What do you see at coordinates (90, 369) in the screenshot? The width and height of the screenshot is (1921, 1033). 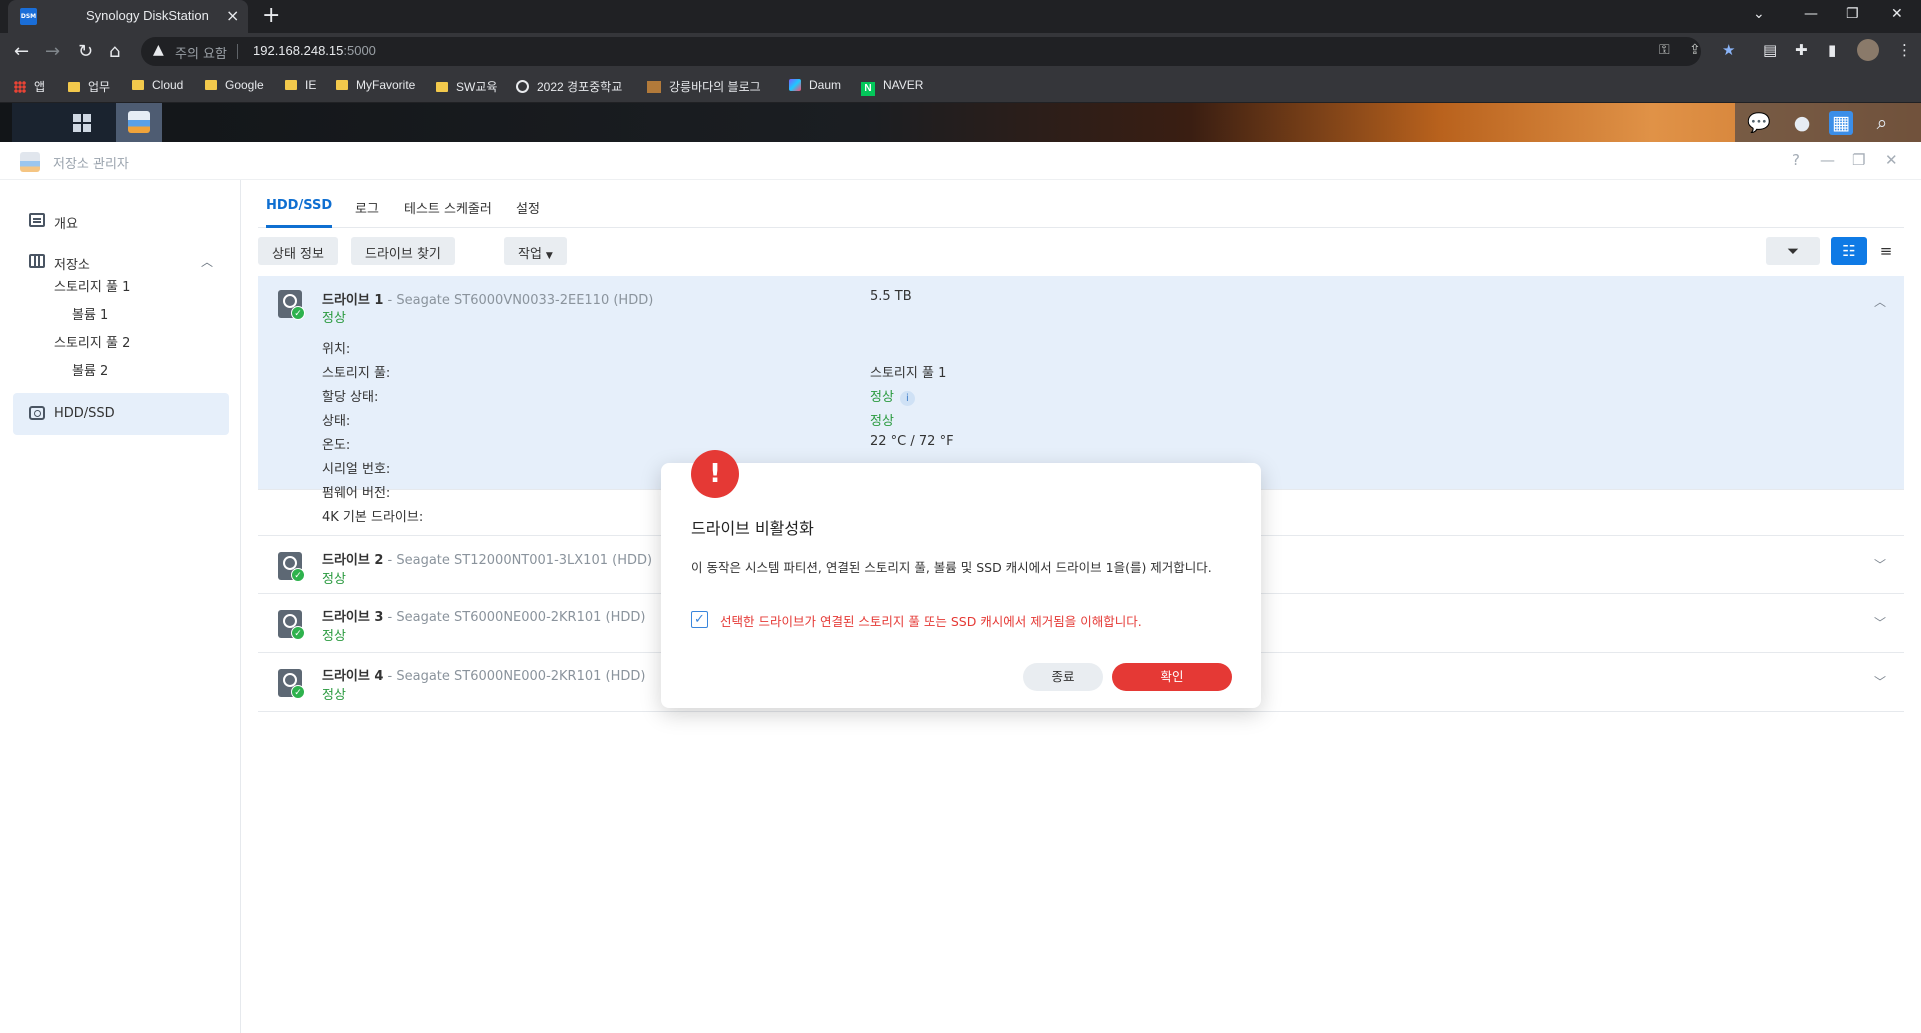 I see `sidebar-item-volume-2: 볼륨 2` at bounding box center [90, 369].